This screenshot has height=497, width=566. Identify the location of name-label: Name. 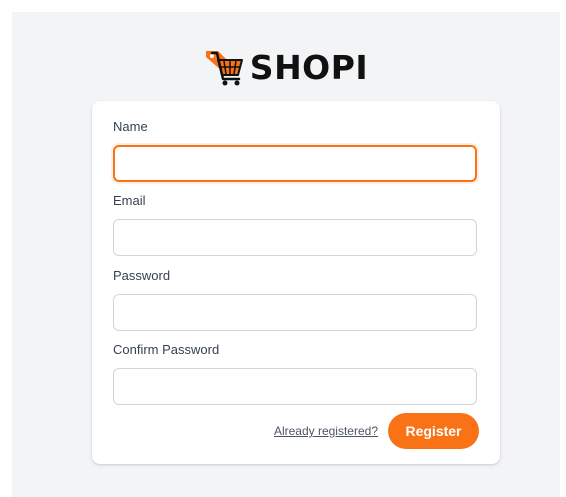
(130, 126).